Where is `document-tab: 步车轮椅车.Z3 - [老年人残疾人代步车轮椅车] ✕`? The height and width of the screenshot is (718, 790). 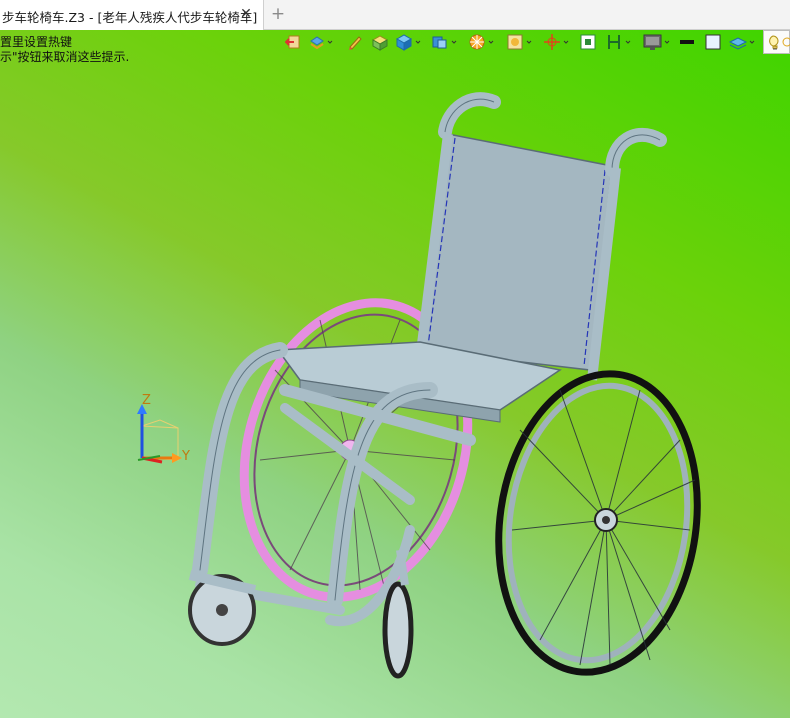
document-tab: 步车轮椅车.Z3 - [老年人残疾人代步车轮椅车] ✕ is located at coordinates (132, 15).